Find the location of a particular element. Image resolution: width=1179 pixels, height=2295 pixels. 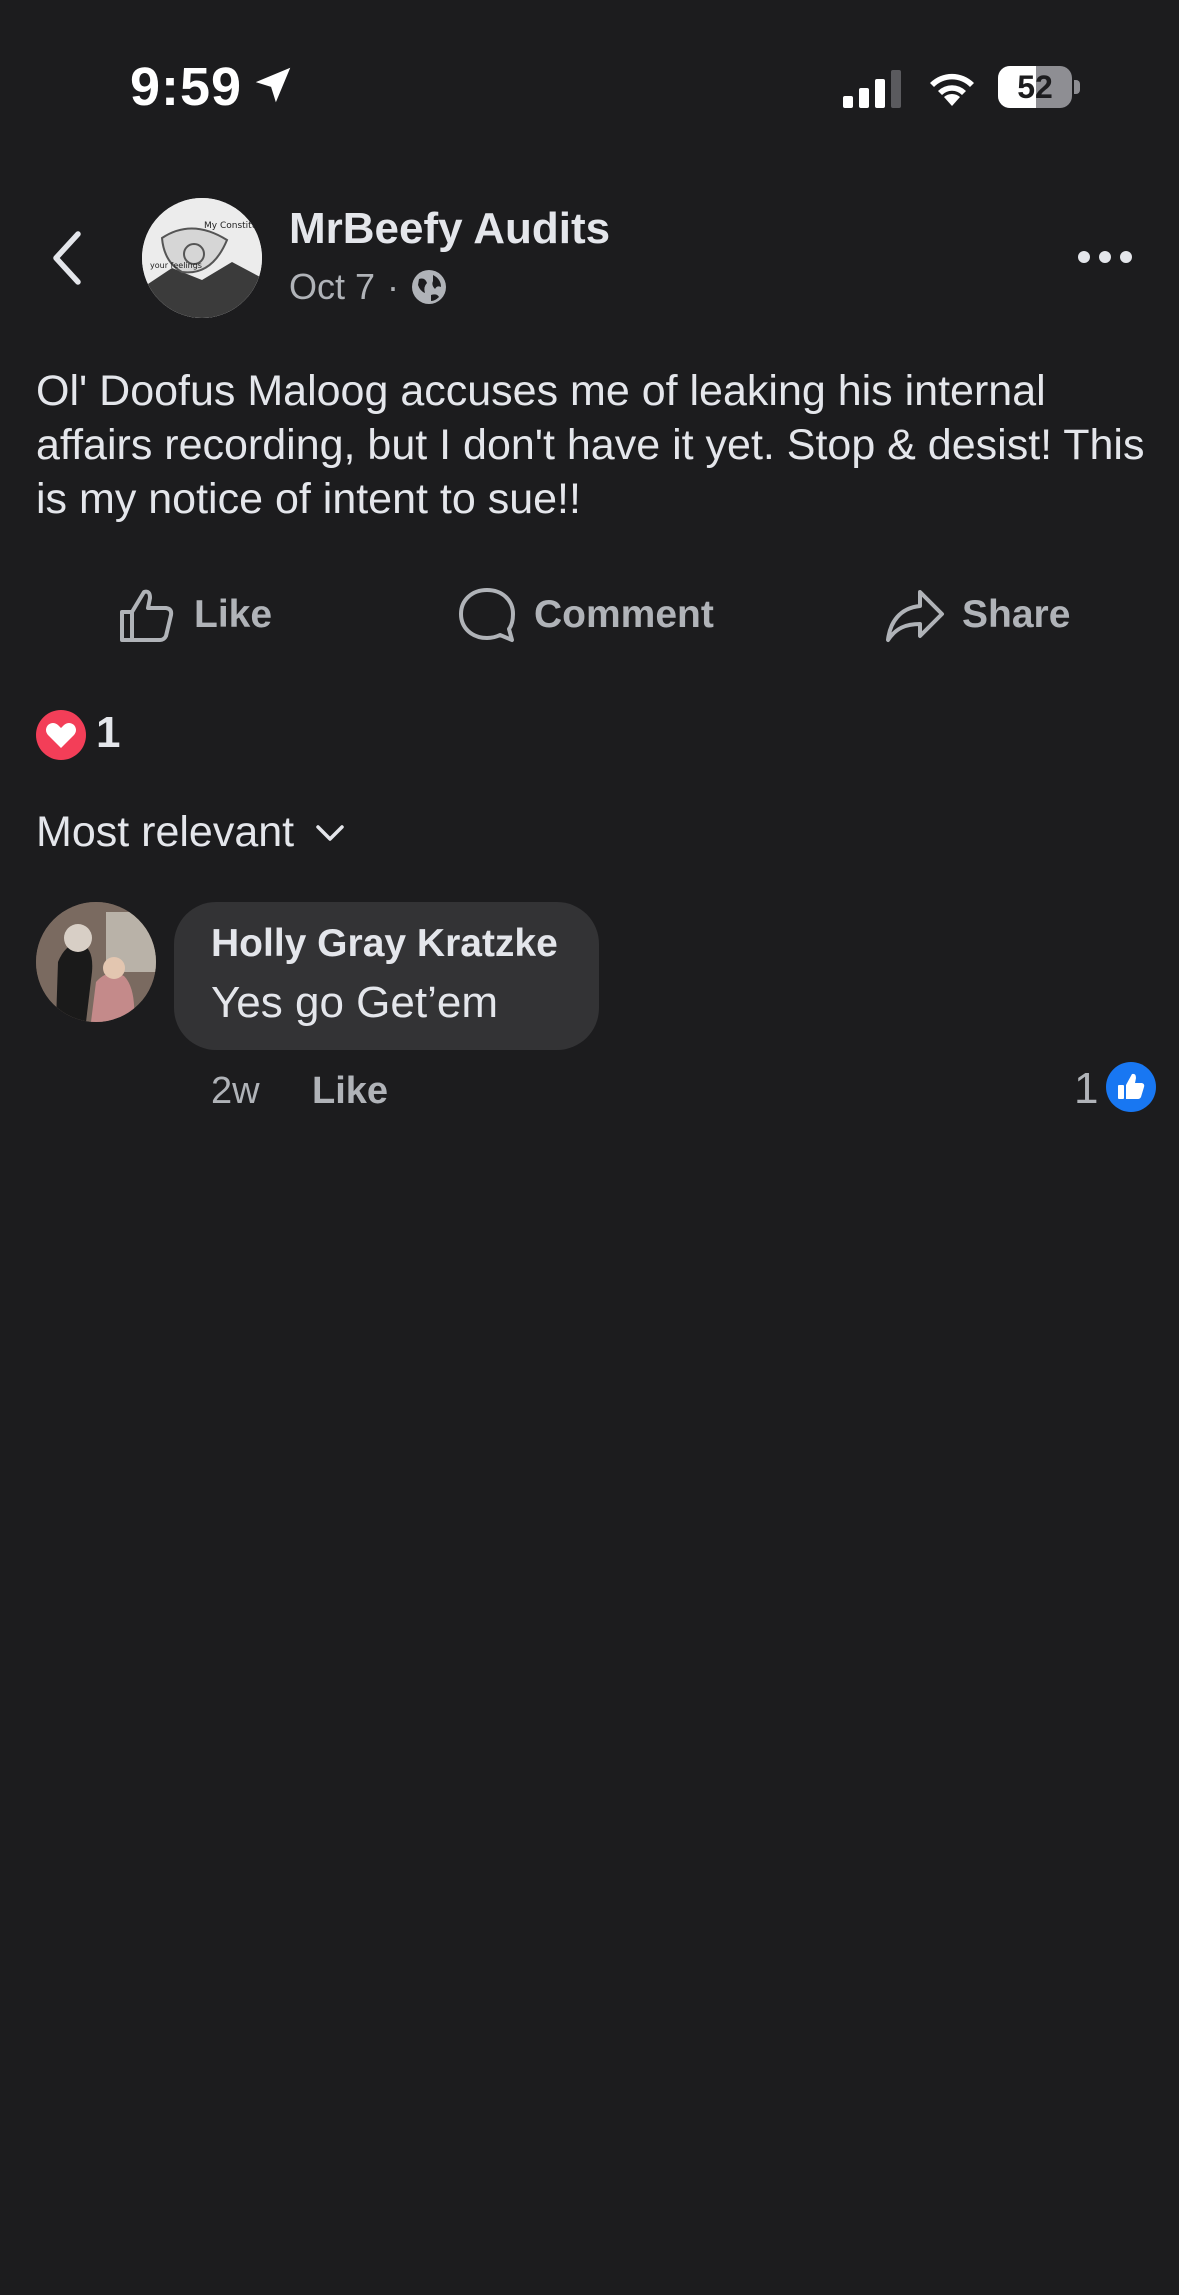

comment-text: Yes go Get’em is located at coordinates (354, 1002).